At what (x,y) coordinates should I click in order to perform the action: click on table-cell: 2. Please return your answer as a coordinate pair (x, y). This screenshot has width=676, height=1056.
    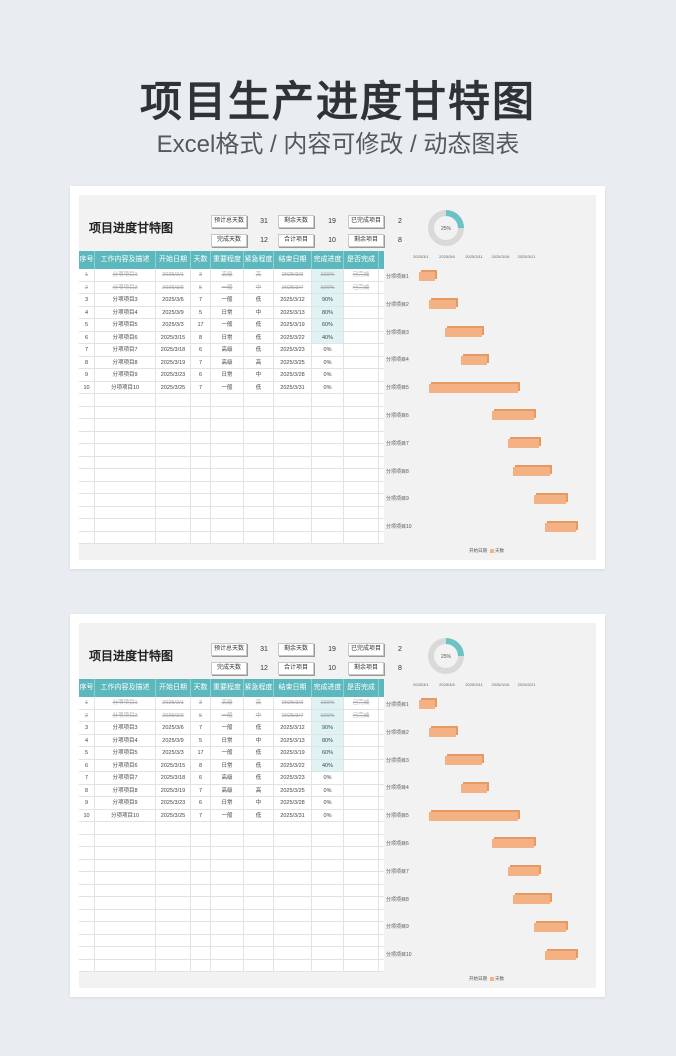
    Looking at the image, I should click on (87, 287).